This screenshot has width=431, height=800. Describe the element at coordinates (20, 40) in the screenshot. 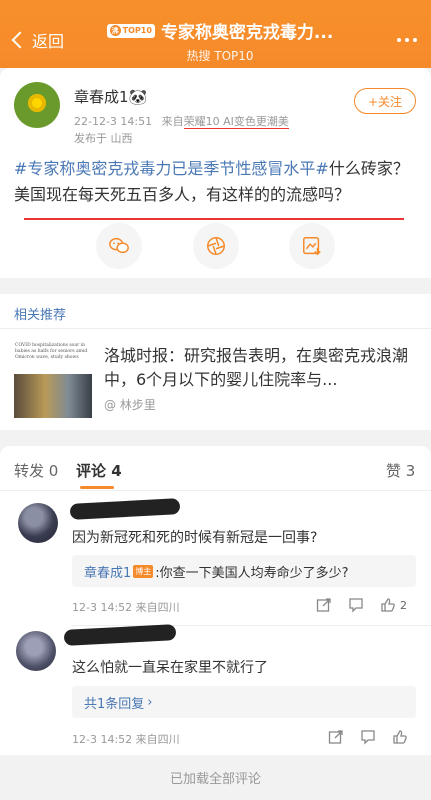

I see `chevron-left-icon` at that location.